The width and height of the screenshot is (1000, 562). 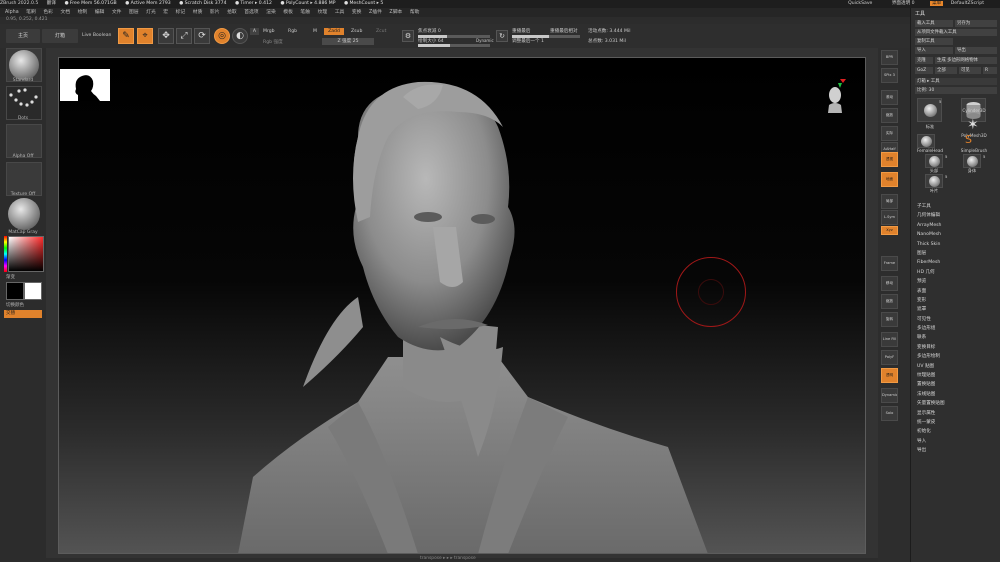 I want to click on solo-button: Solo, so click(x=889, y=413).